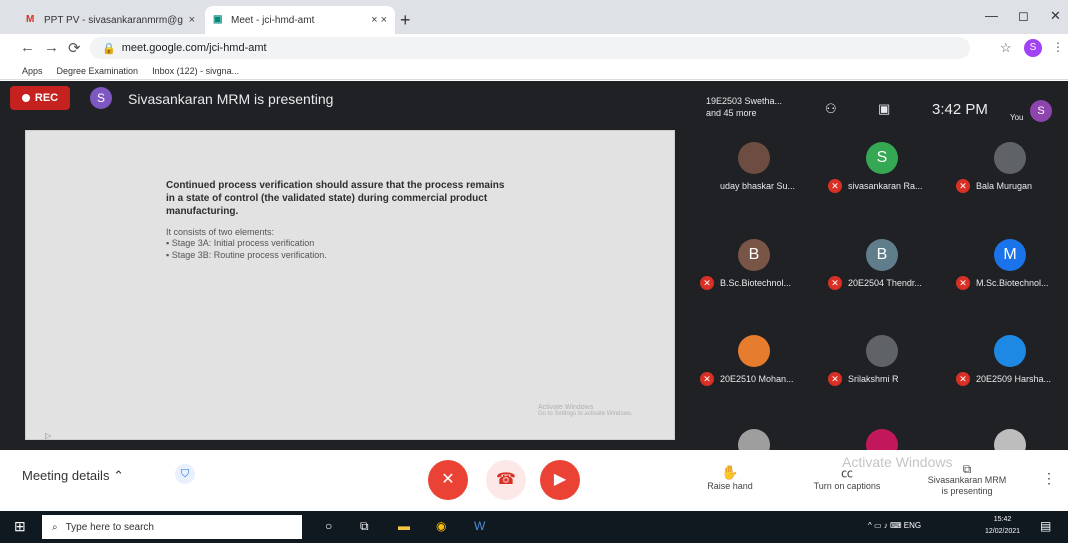  I want to click on minimize-icon: —, so click(991, 15).